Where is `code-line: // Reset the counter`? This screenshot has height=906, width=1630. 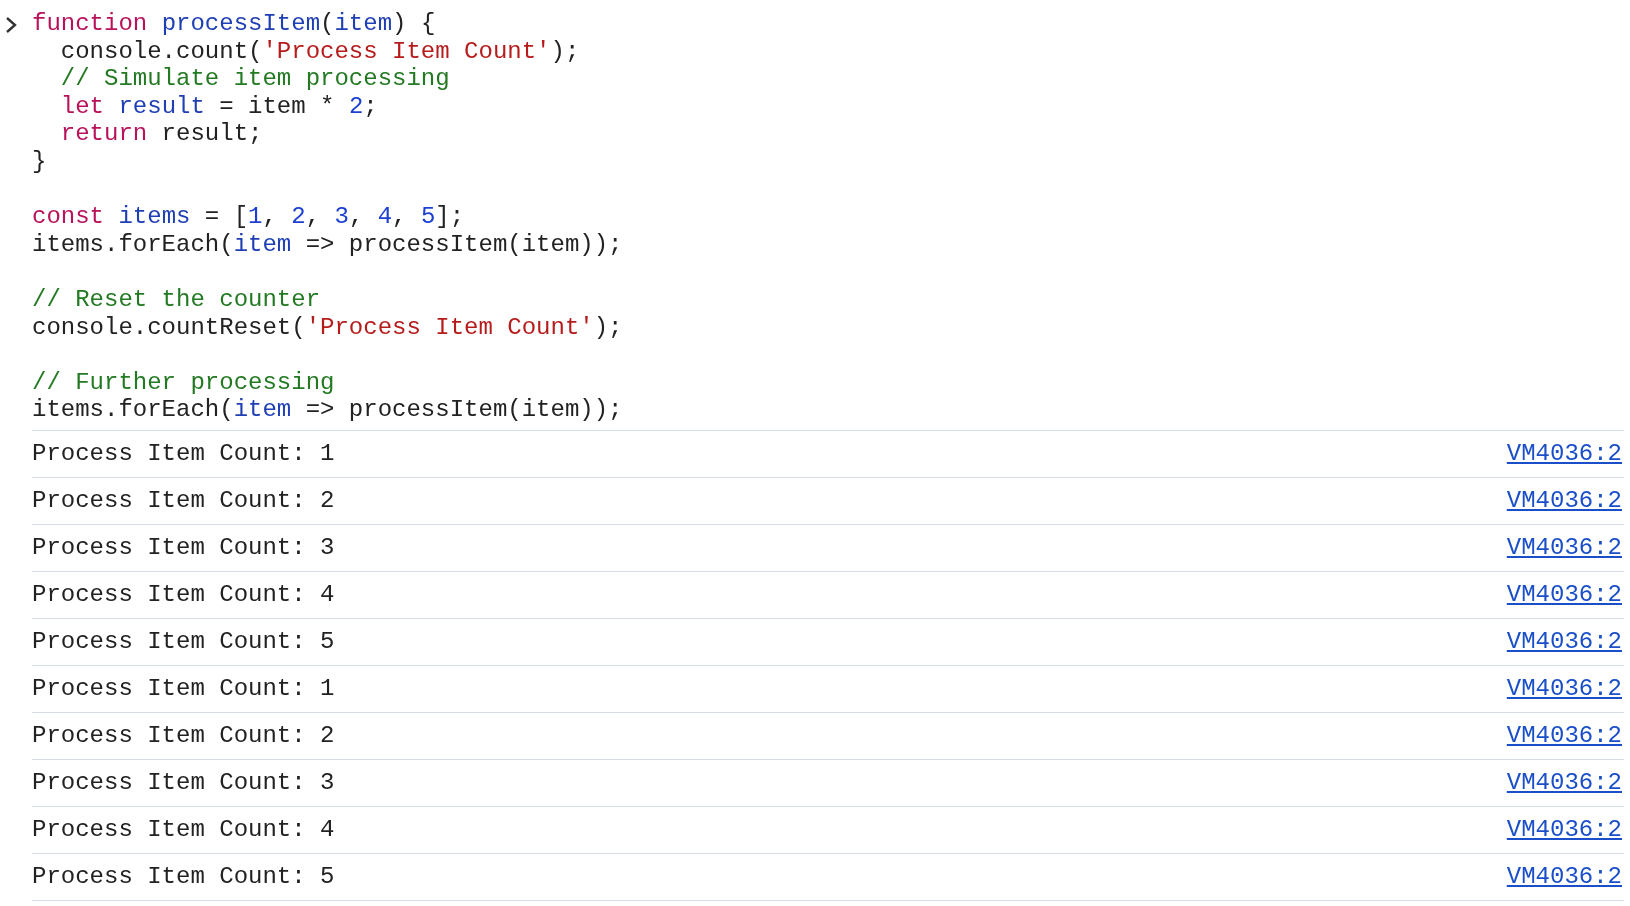 code-line: // Reset the counter is located at coordinates (176, 299).